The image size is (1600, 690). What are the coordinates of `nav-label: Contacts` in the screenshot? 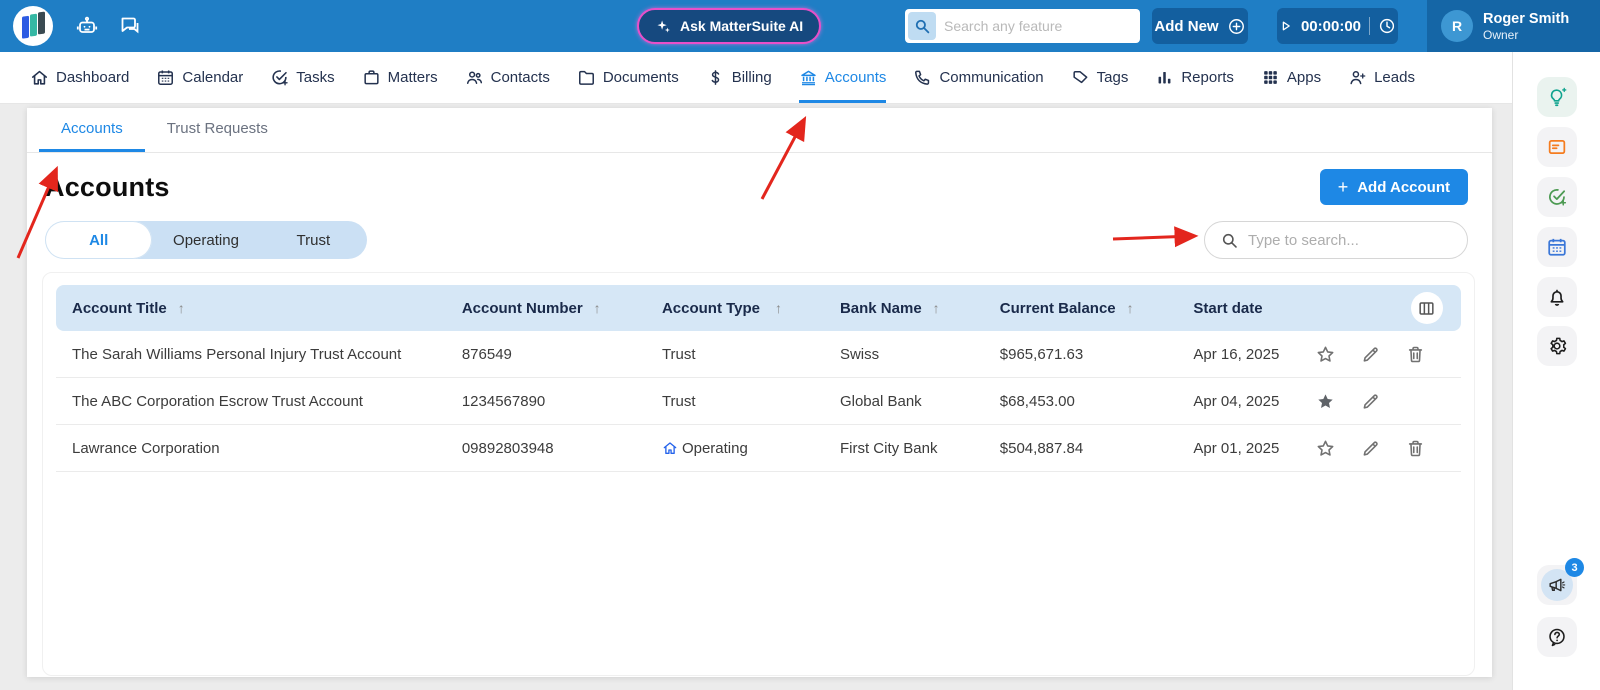 It's located at (520, 77).